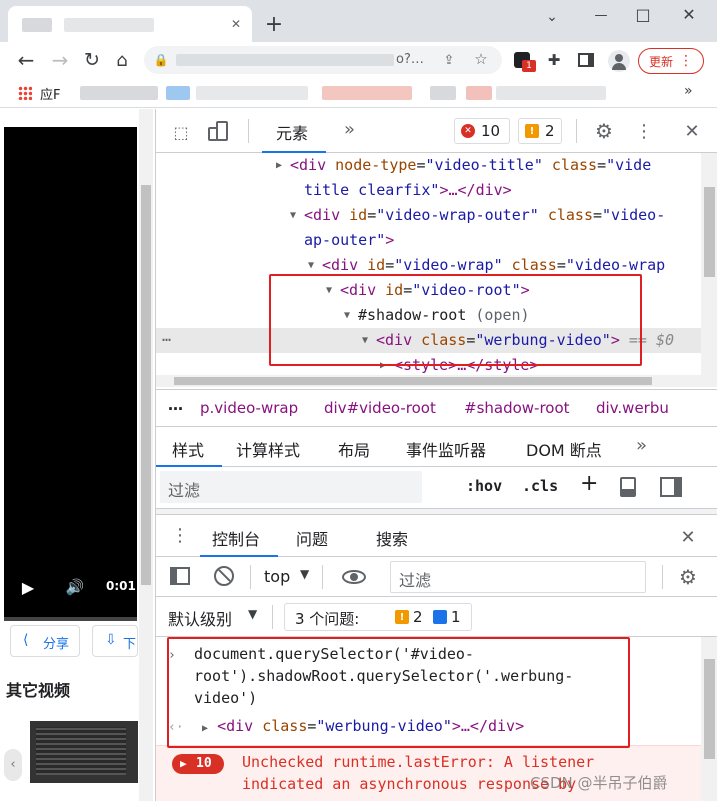 Image resolution: width=717 pixels, height=801 pixels. I want to click on profile-avatar, so click(619, 61).